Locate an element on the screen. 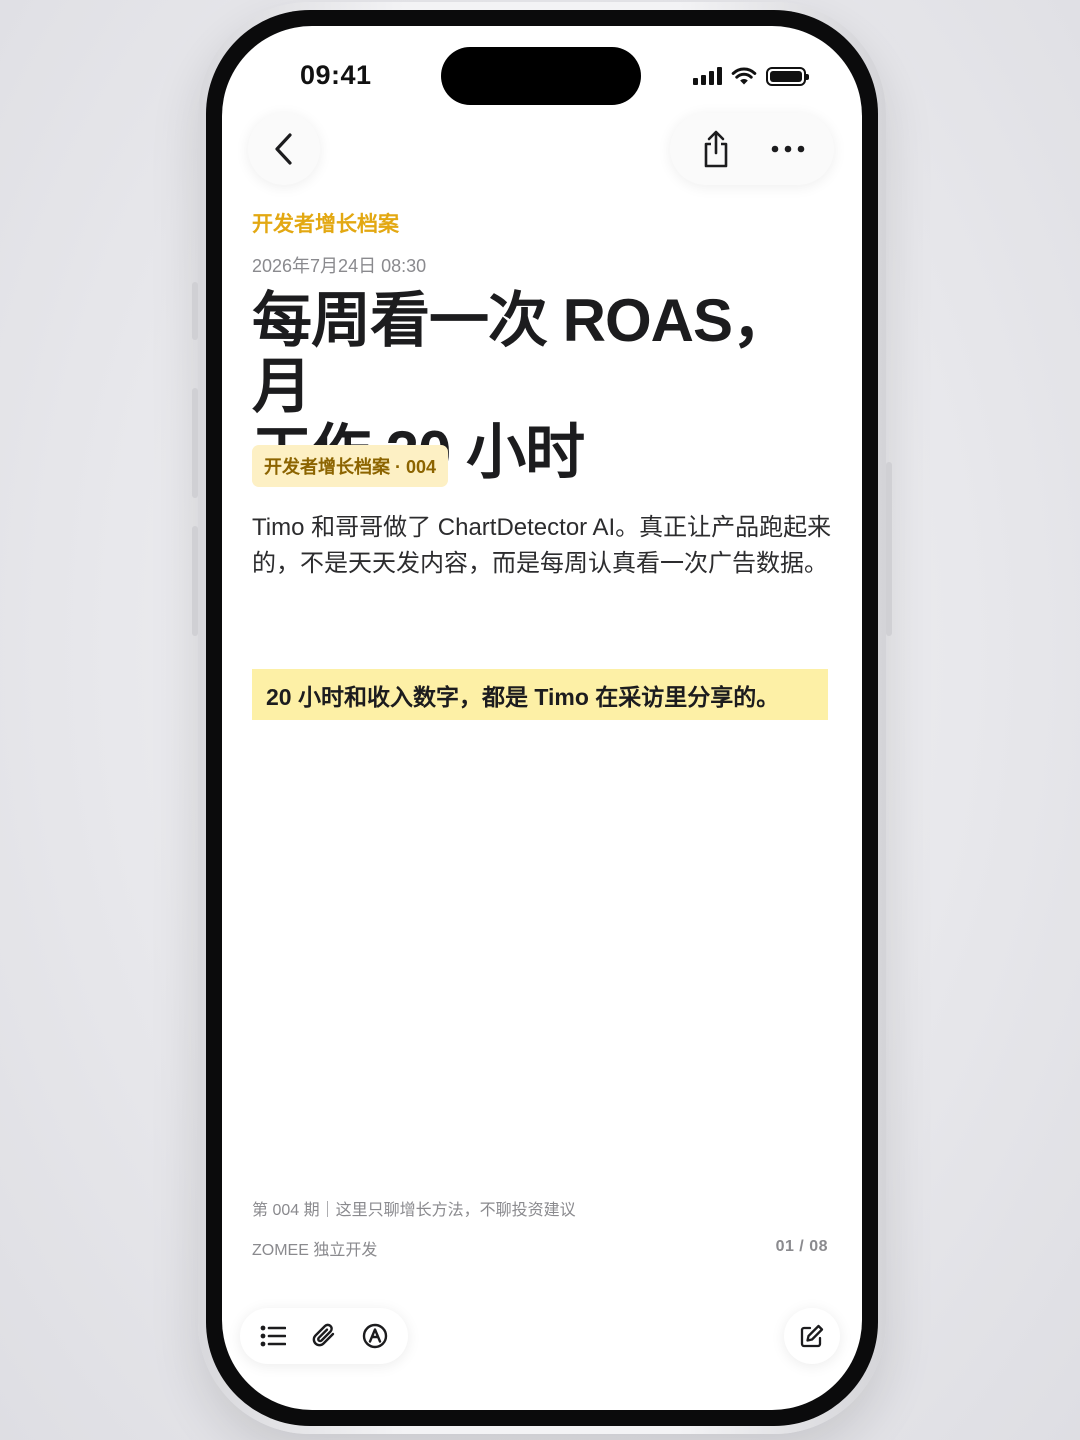 This screenshot has width=1080, height=1440. status-time: 09:41 is located at coordinates (336, 75).